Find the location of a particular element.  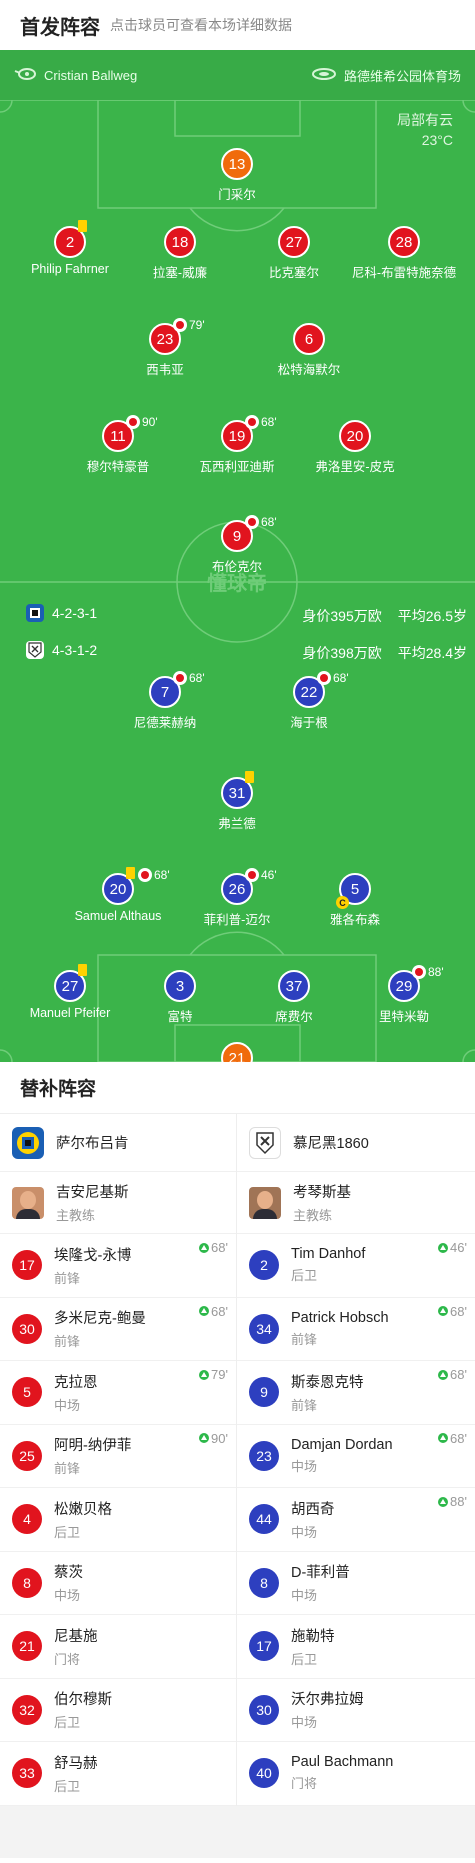

player-name: 沃尔弗拉姆 is located at coordinates (327, 1700).